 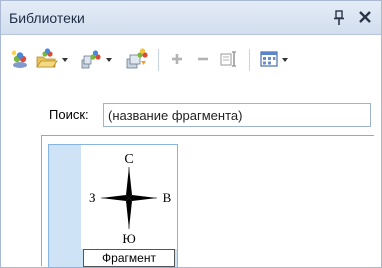 What do you see at coordinates (129, 258) in the screenshot?
I see `fragment-caption: Фрагмент` at bounding box center [129, 258].